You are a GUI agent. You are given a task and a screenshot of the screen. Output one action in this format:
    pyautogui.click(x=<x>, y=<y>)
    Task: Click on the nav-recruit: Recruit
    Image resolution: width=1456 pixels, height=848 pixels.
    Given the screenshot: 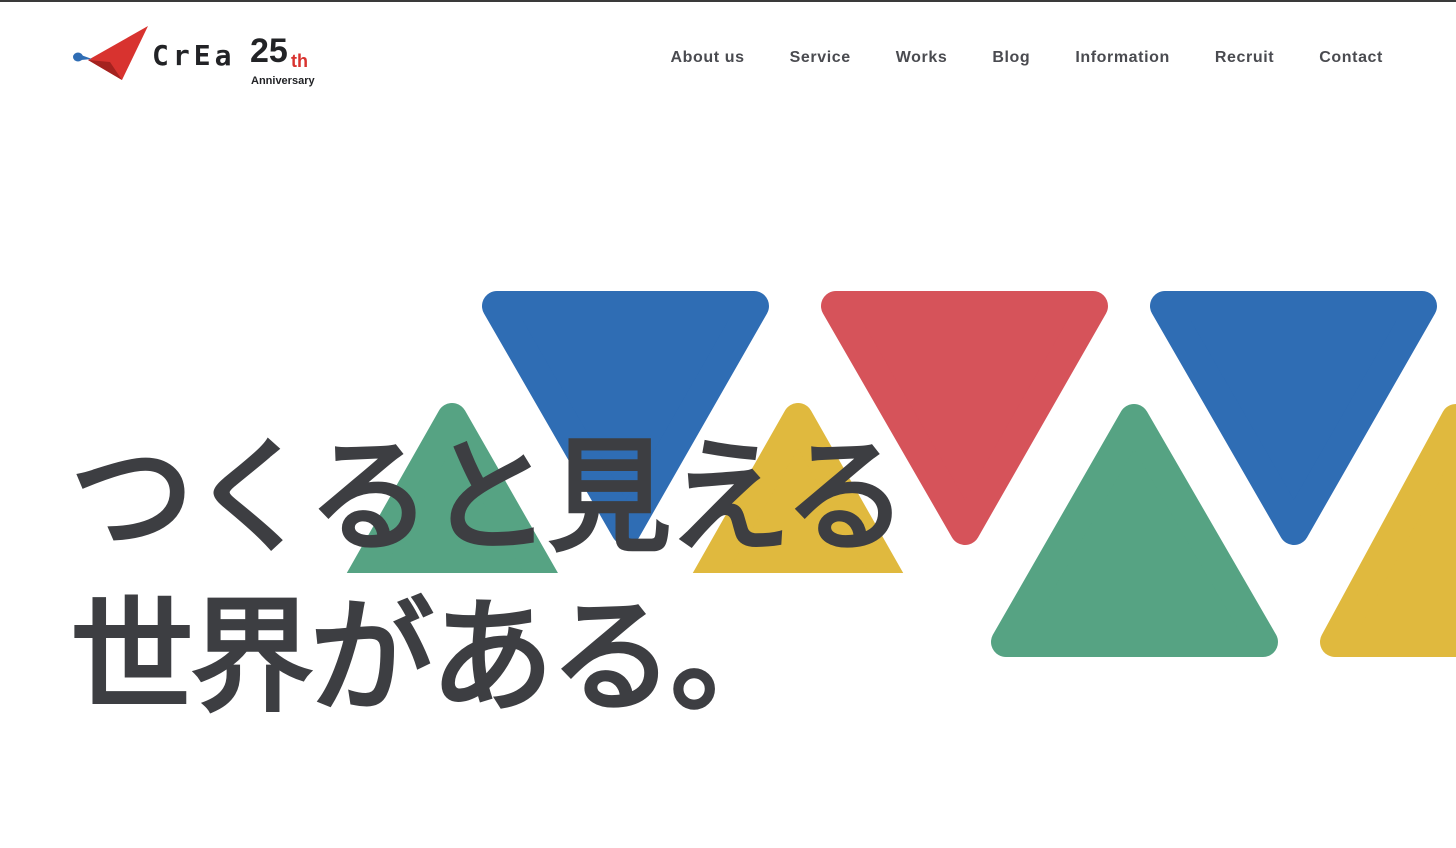 What is the action you would take?
    pyautogui.click(x=1244, y=58)
    